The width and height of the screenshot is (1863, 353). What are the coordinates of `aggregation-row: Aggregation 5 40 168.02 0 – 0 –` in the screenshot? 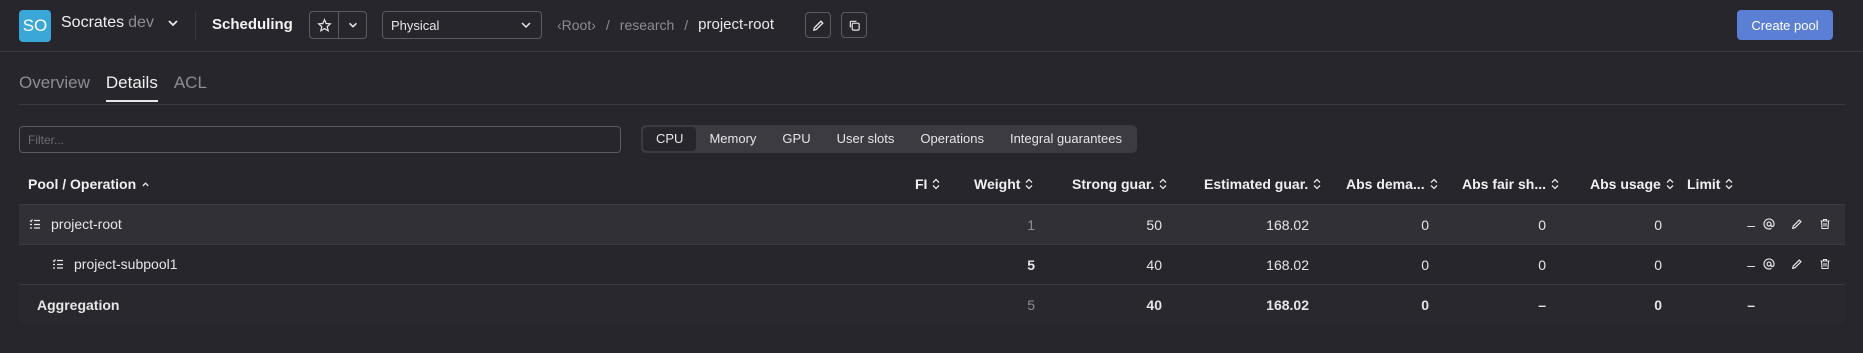 It's located at (932, 304).